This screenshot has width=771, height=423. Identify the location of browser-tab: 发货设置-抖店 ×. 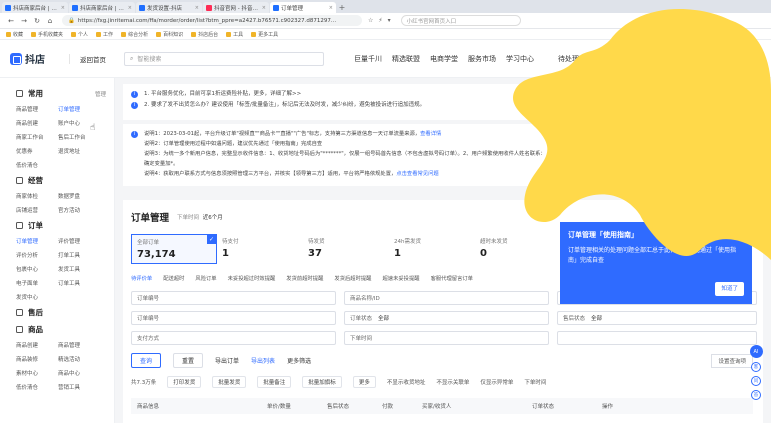
(169, 7).